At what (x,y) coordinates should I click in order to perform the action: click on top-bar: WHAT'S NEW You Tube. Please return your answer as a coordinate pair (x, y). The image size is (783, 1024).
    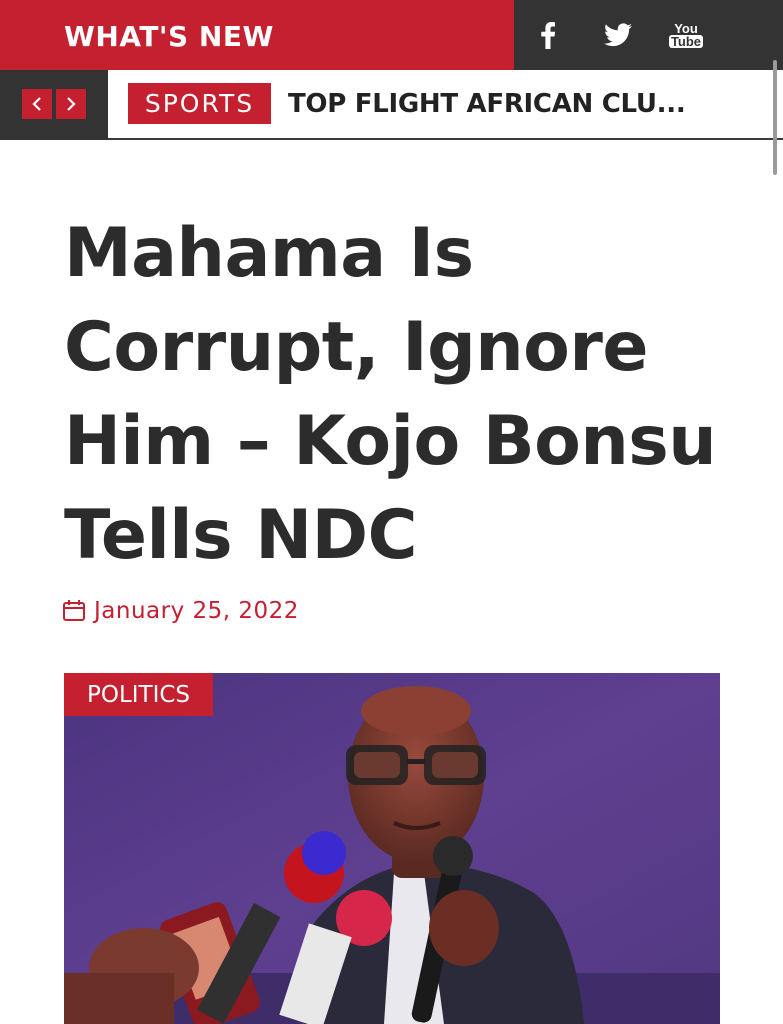
    Looking at the image, I should click on (391, 35).